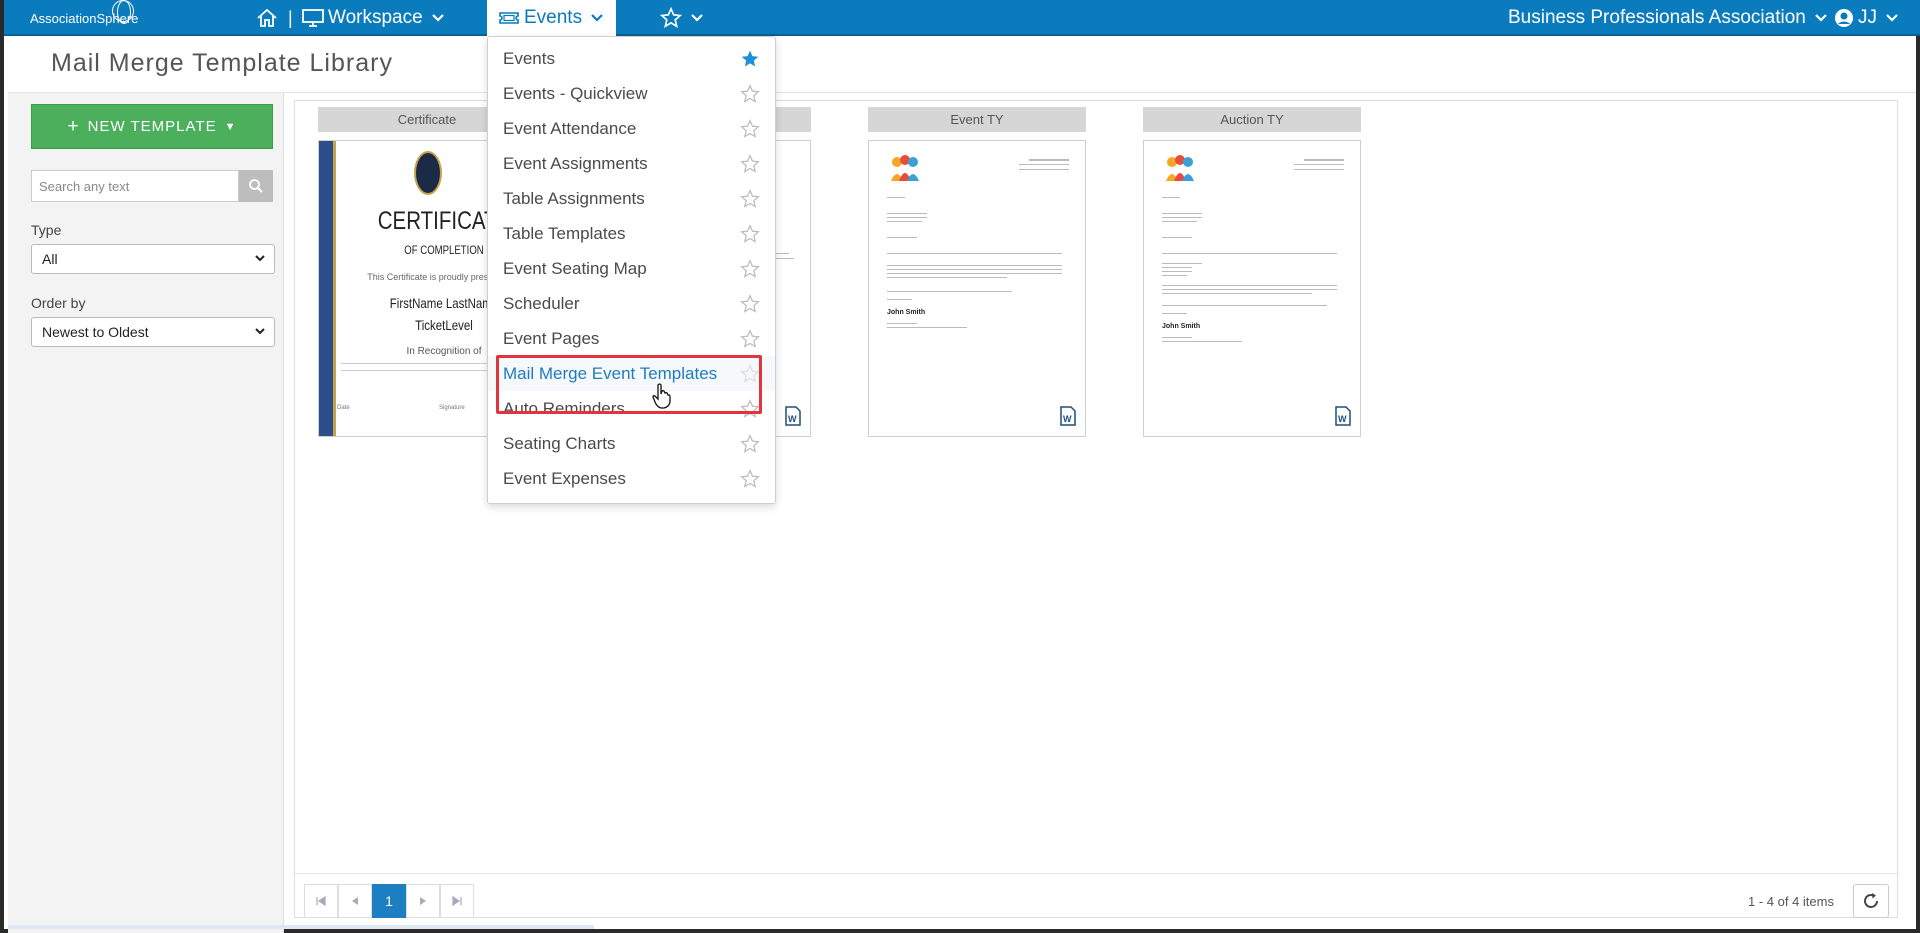 The image size is (1920, 933). Describe the element at coordinates (631, 338) in the screenshot. I see `menu-item-event-pages: Event Pages` at that location.